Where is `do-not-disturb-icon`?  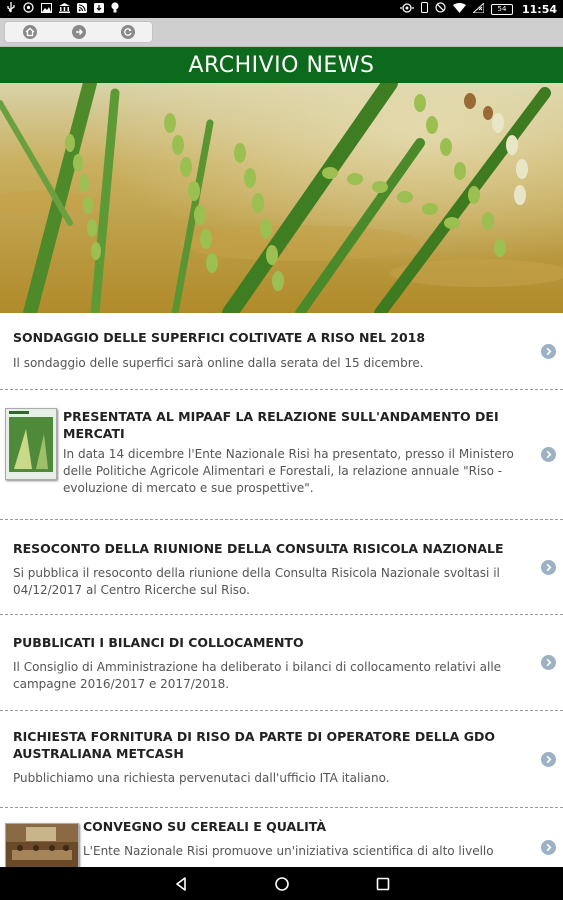
do-not-disturb-icon is located at coordinates (440, 9).